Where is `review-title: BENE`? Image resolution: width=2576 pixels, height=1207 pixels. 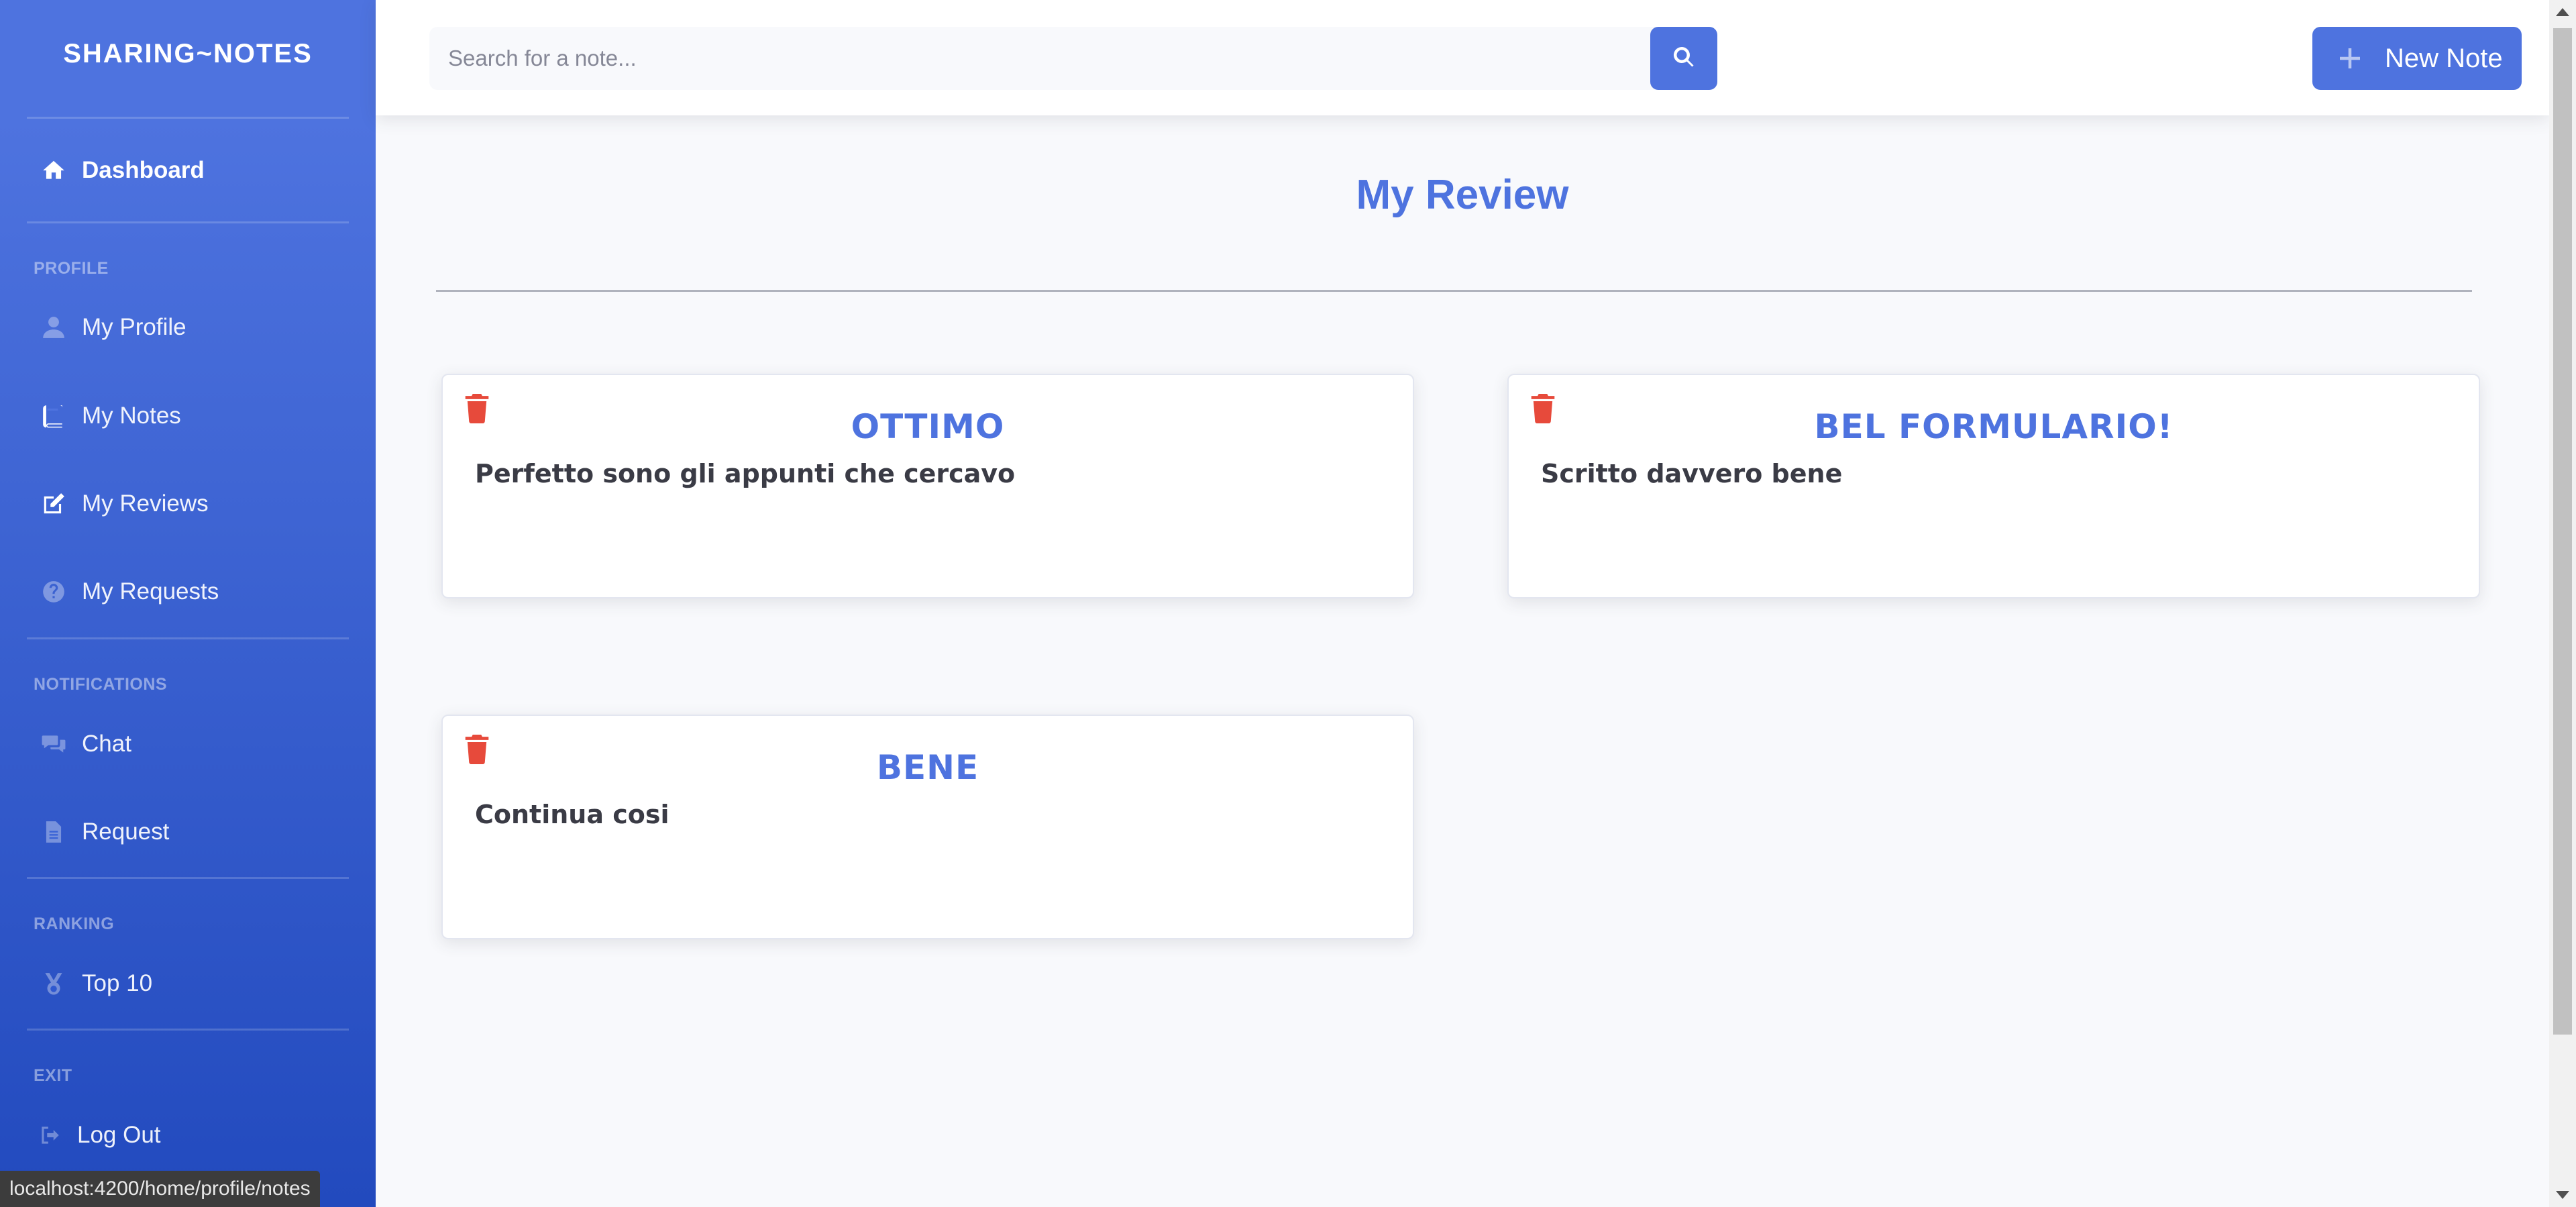
review-title: BENE is located at coordinates (927, 767).